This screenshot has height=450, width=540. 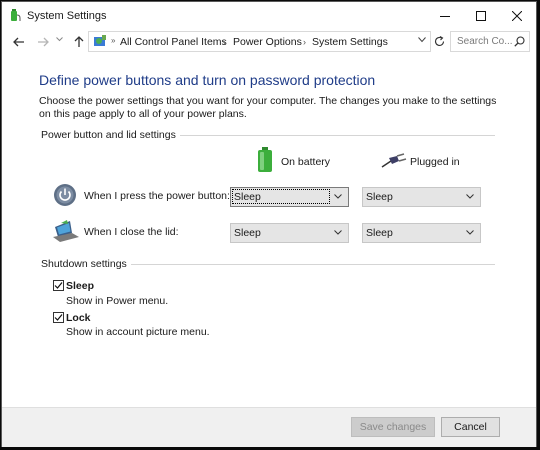 I want to click on breadcrumb-system-settings: System Settings, so click(x=350, y=42).